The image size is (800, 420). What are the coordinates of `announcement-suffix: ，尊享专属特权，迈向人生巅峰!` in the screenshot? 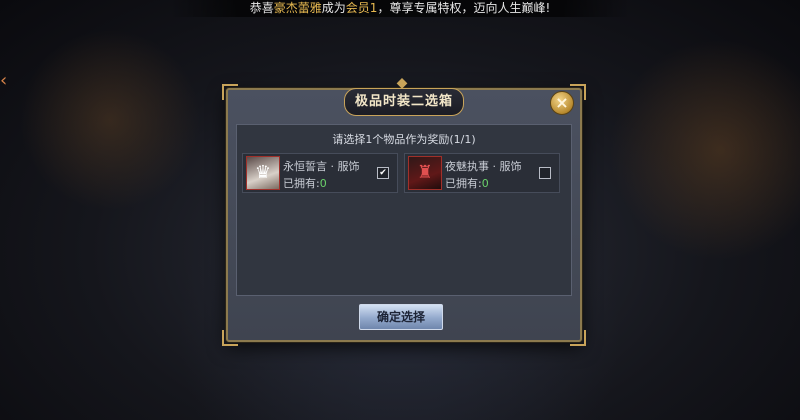 It's located at (464, 8).